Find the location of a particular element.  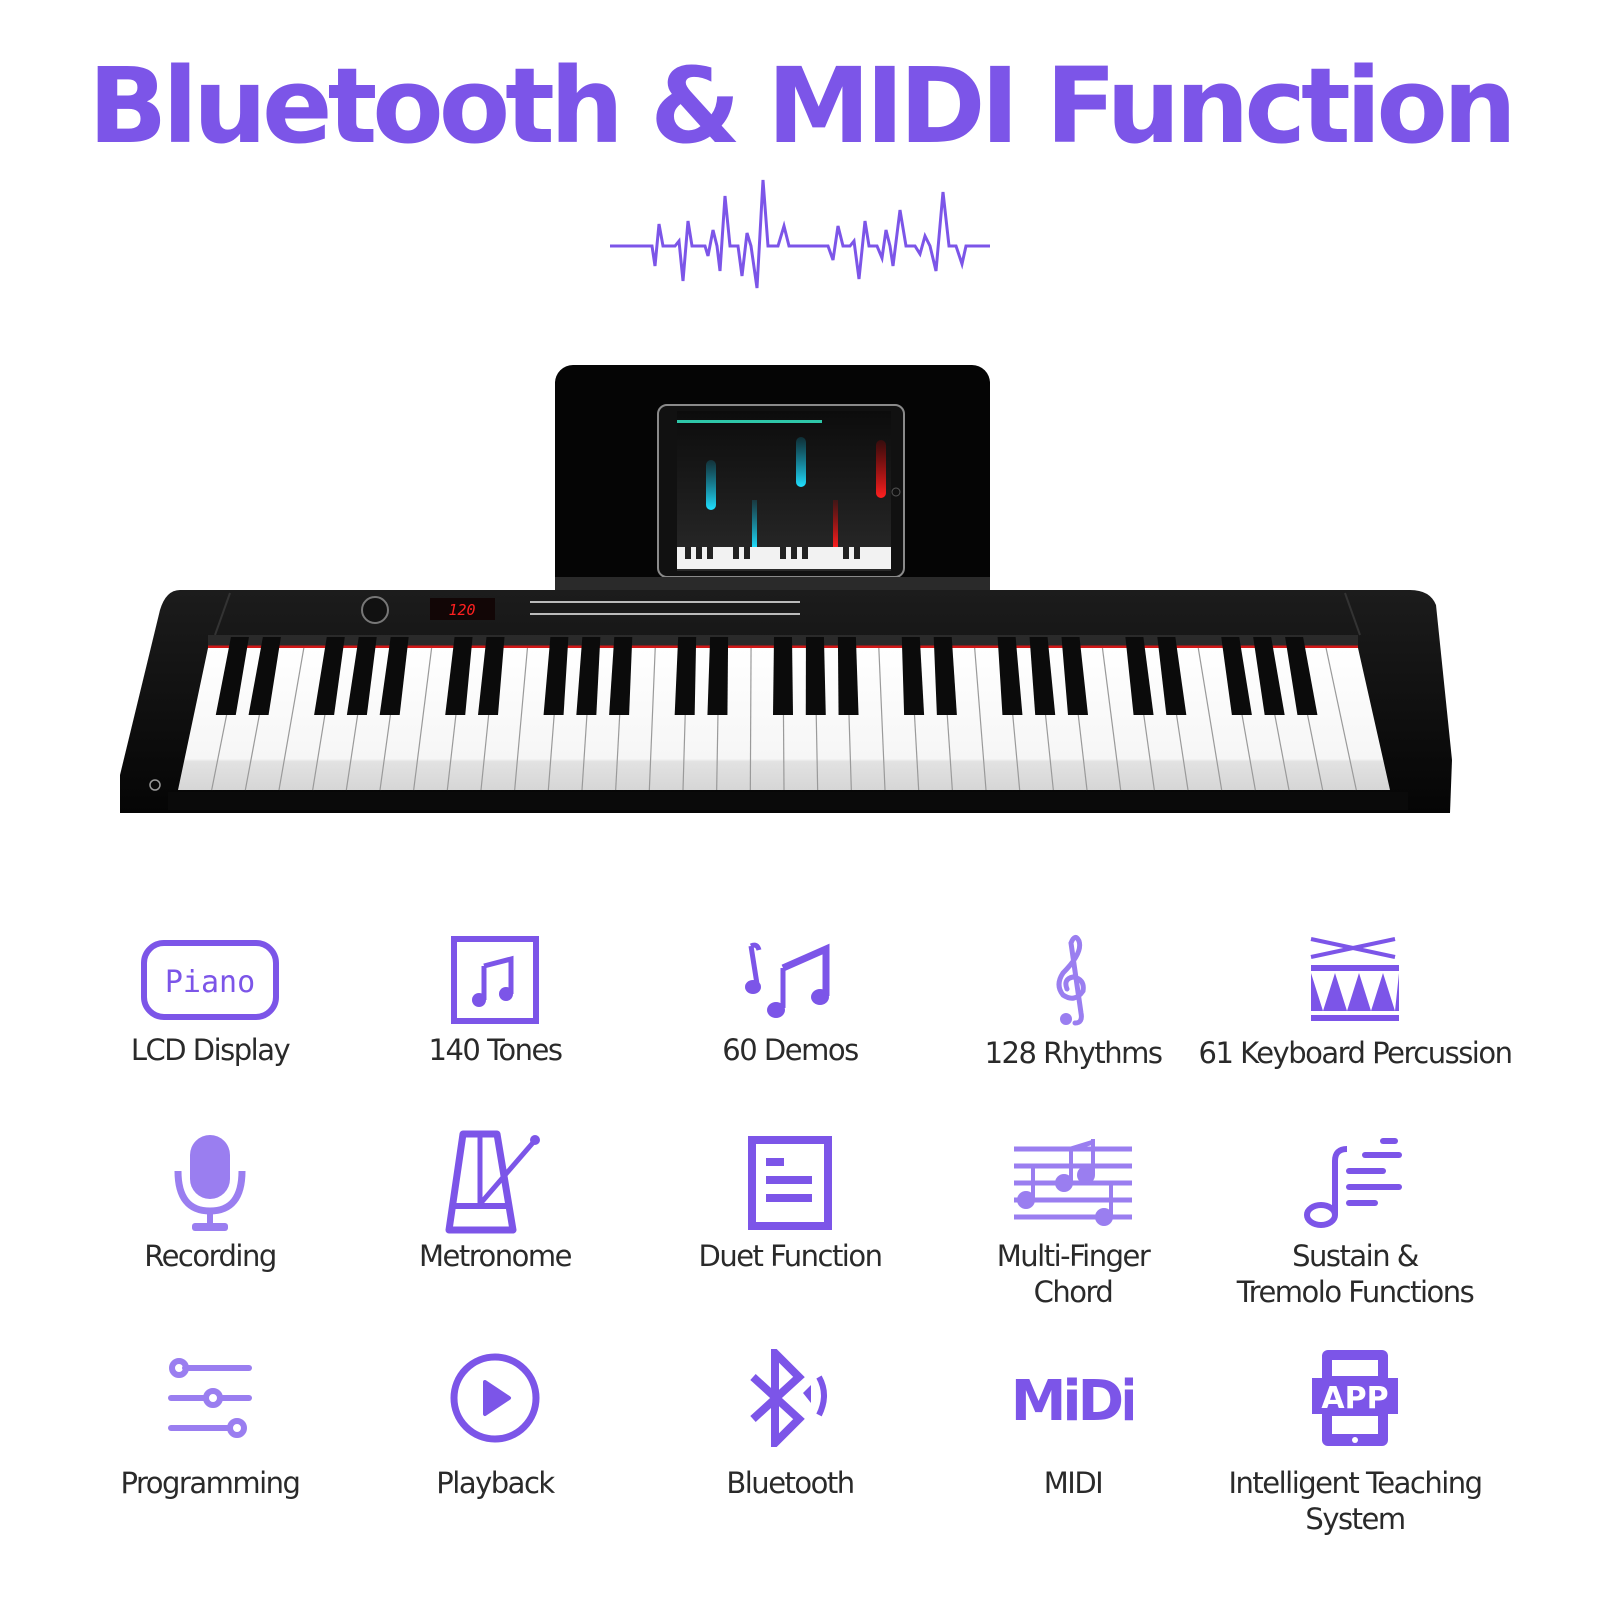

feature-label: Playback is located at coordinates (495, 1483).